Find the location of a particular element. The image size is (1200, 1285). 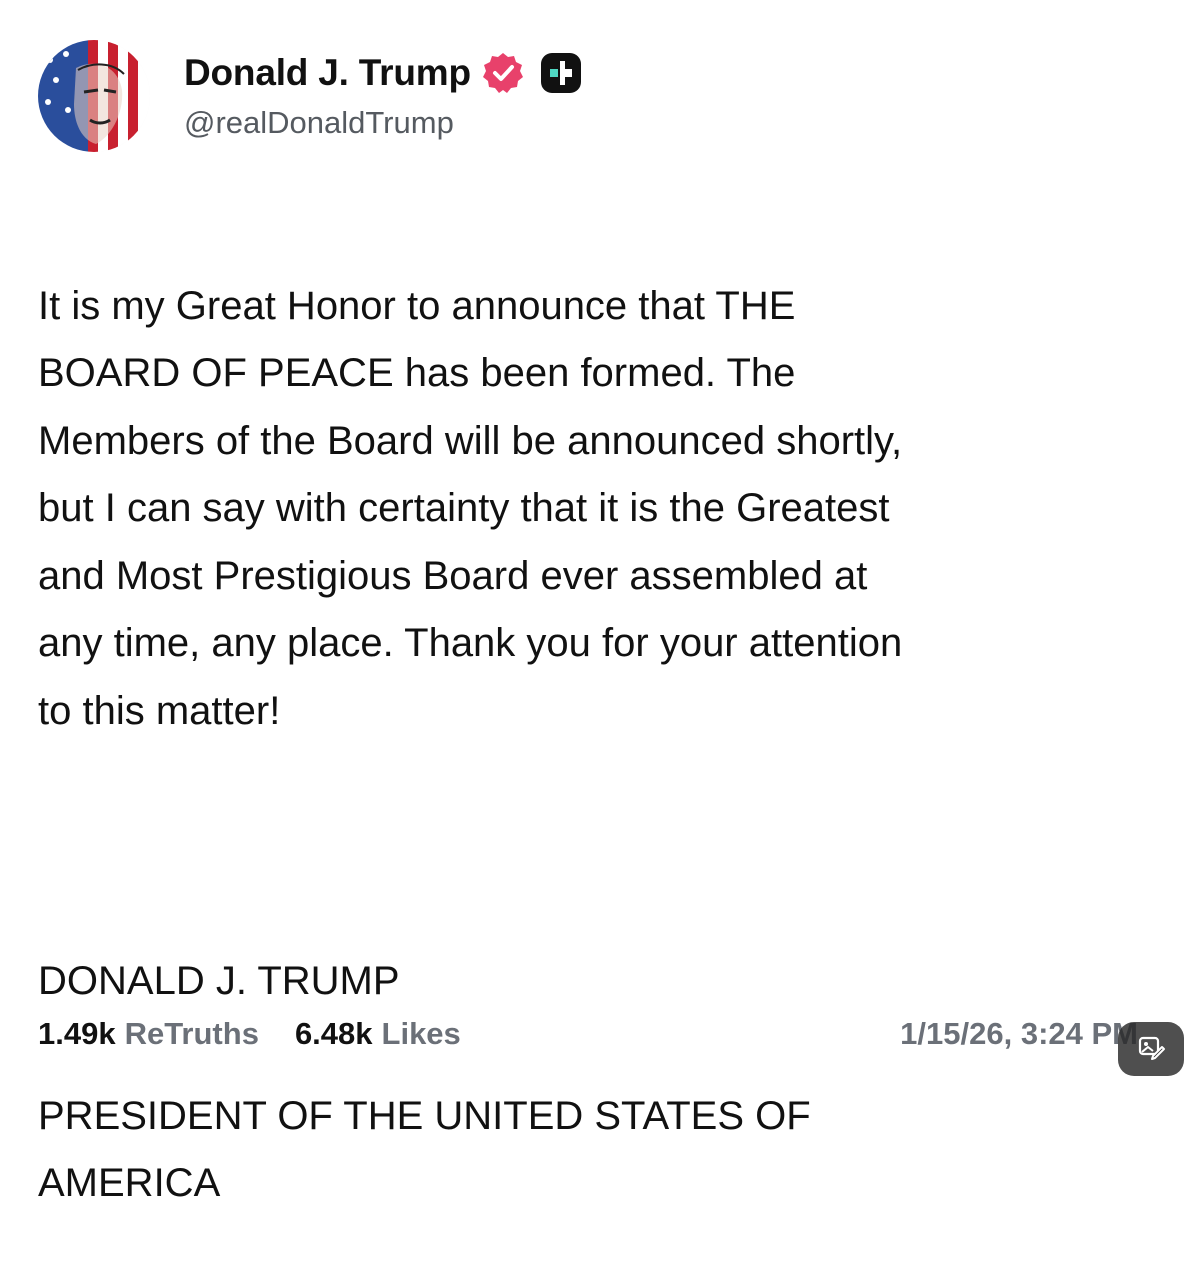

avatar is located at coordinates (94, 96).